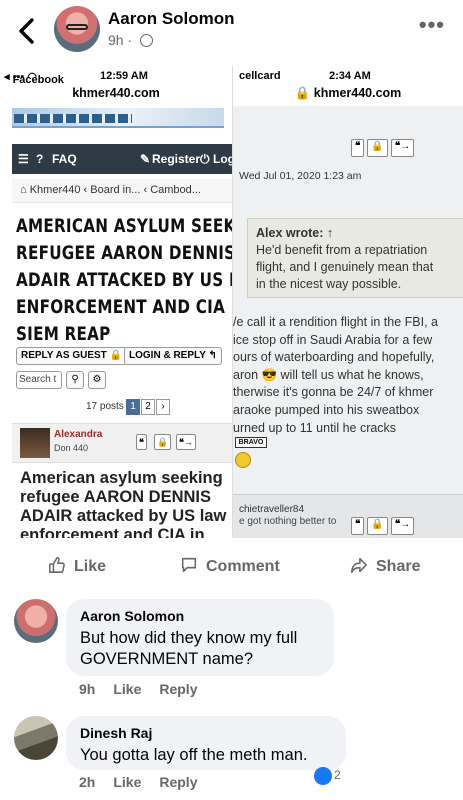 The image size is (463, 800). I want to click on body-line: ours of waterboarding and hopefully,, so click(334, 357).